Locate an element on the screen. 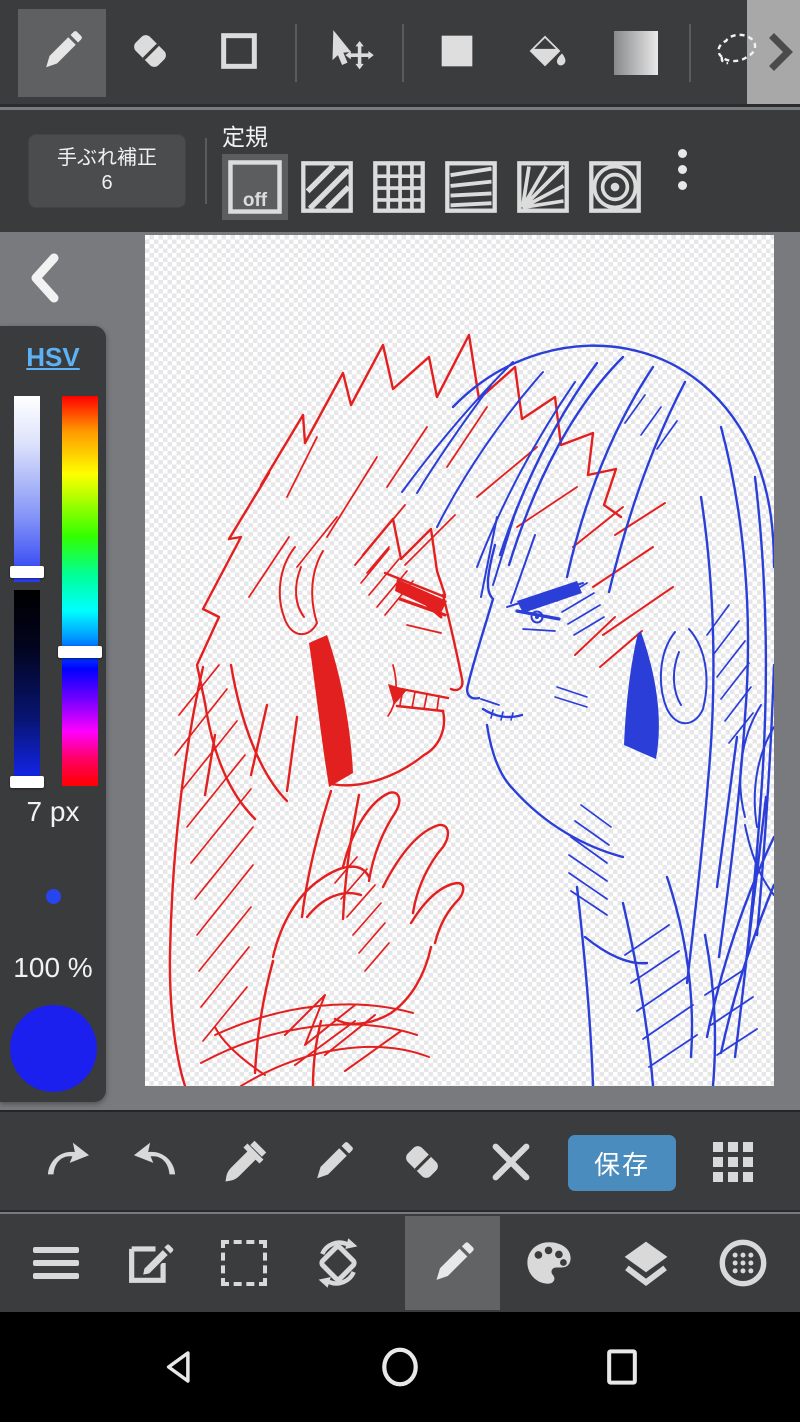 This screenshot has height=1422, width=800. ruler-more-button is located at coordinates (682, 169).